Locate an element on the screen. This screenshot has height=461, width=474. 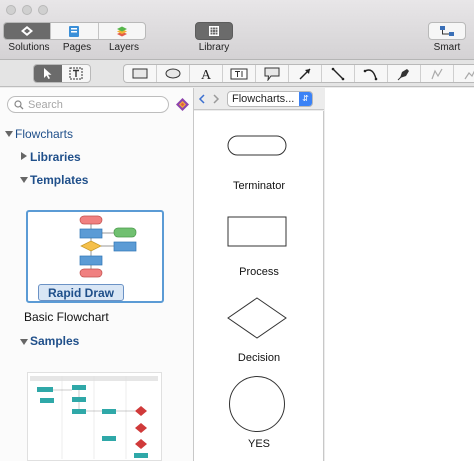
smart-connector-icon is located at coordinates (447, 31).